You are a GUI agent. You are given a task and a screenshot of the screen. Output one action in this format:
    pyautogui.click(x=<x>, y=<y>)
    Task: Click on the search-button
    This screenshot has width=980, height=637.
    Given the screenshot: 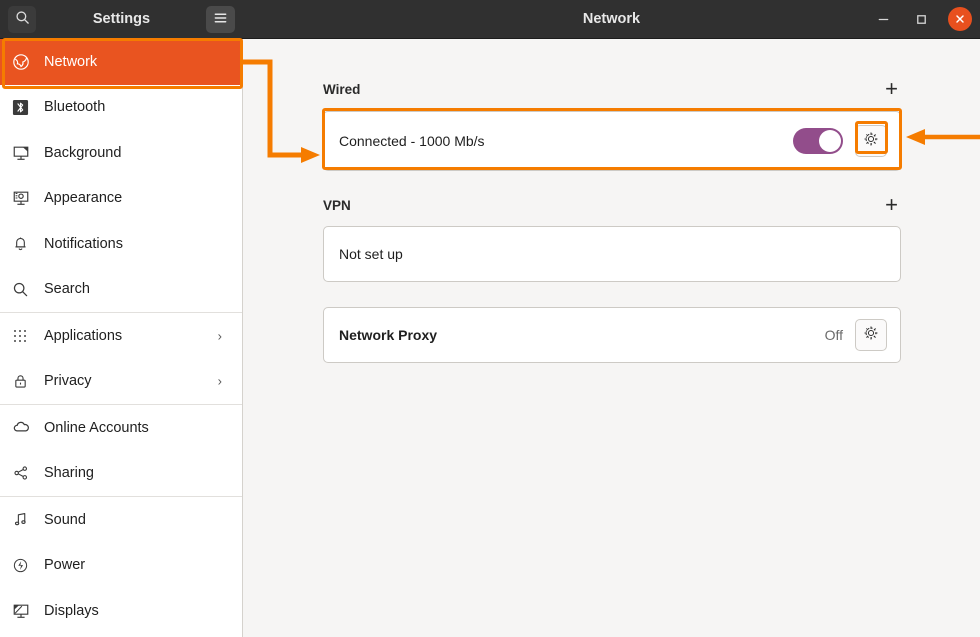 What is the action you would take?
    pyautogui.click(x=22, y=19)
    